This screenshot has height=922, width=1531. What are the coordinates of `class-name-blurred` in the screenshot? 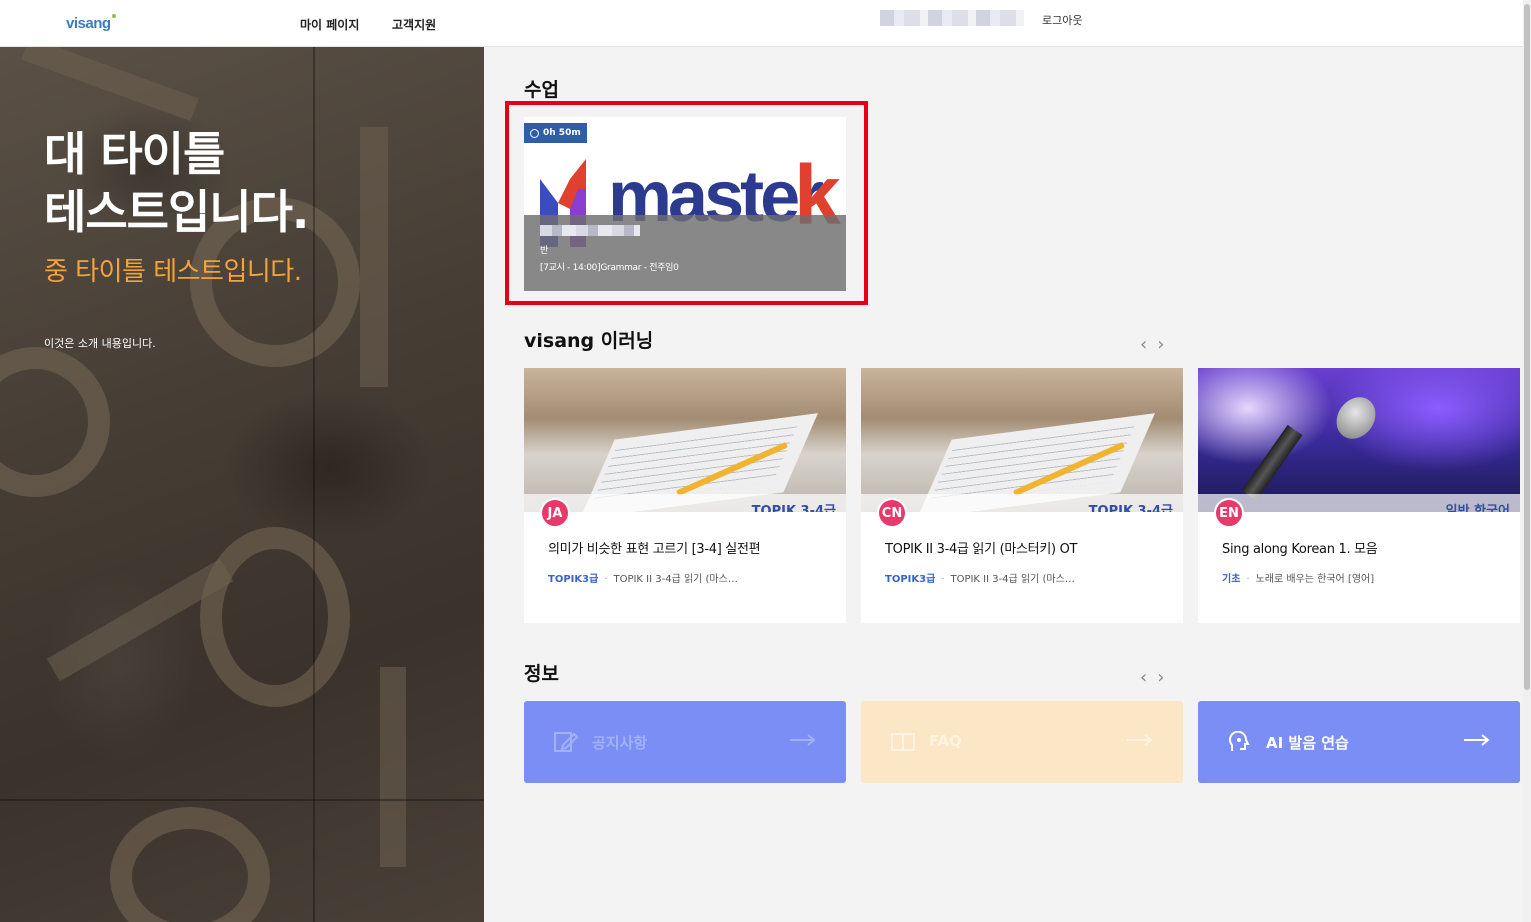 It's located at (590, 230).